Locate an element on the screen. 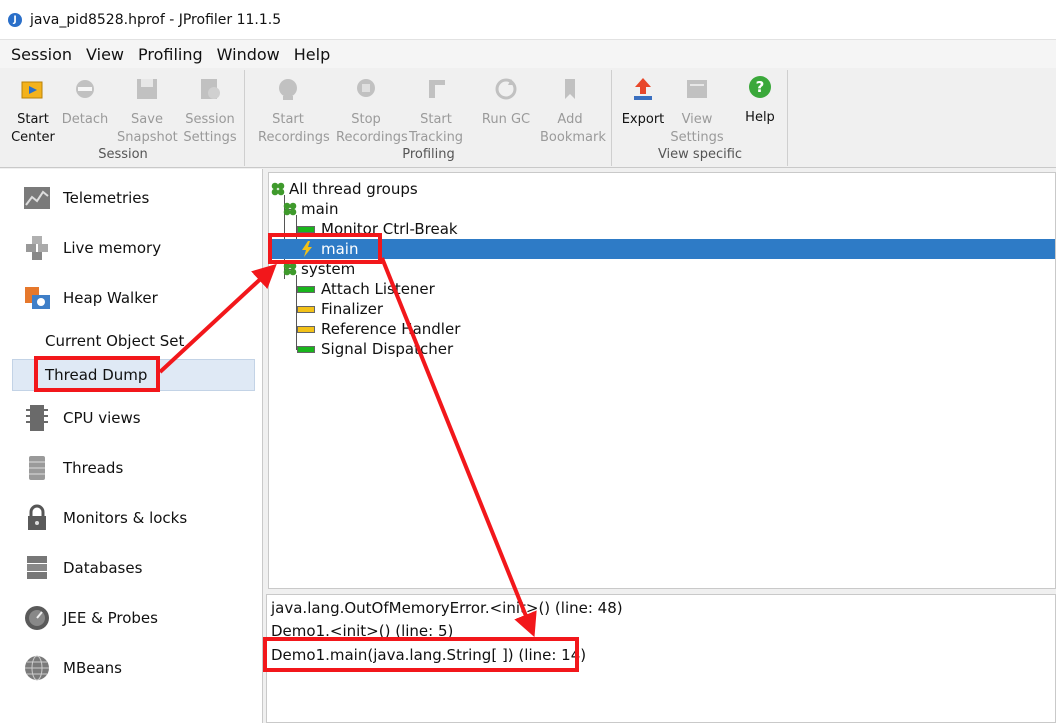  arrow-to-stack-frame is located at coordinates (458, 447).